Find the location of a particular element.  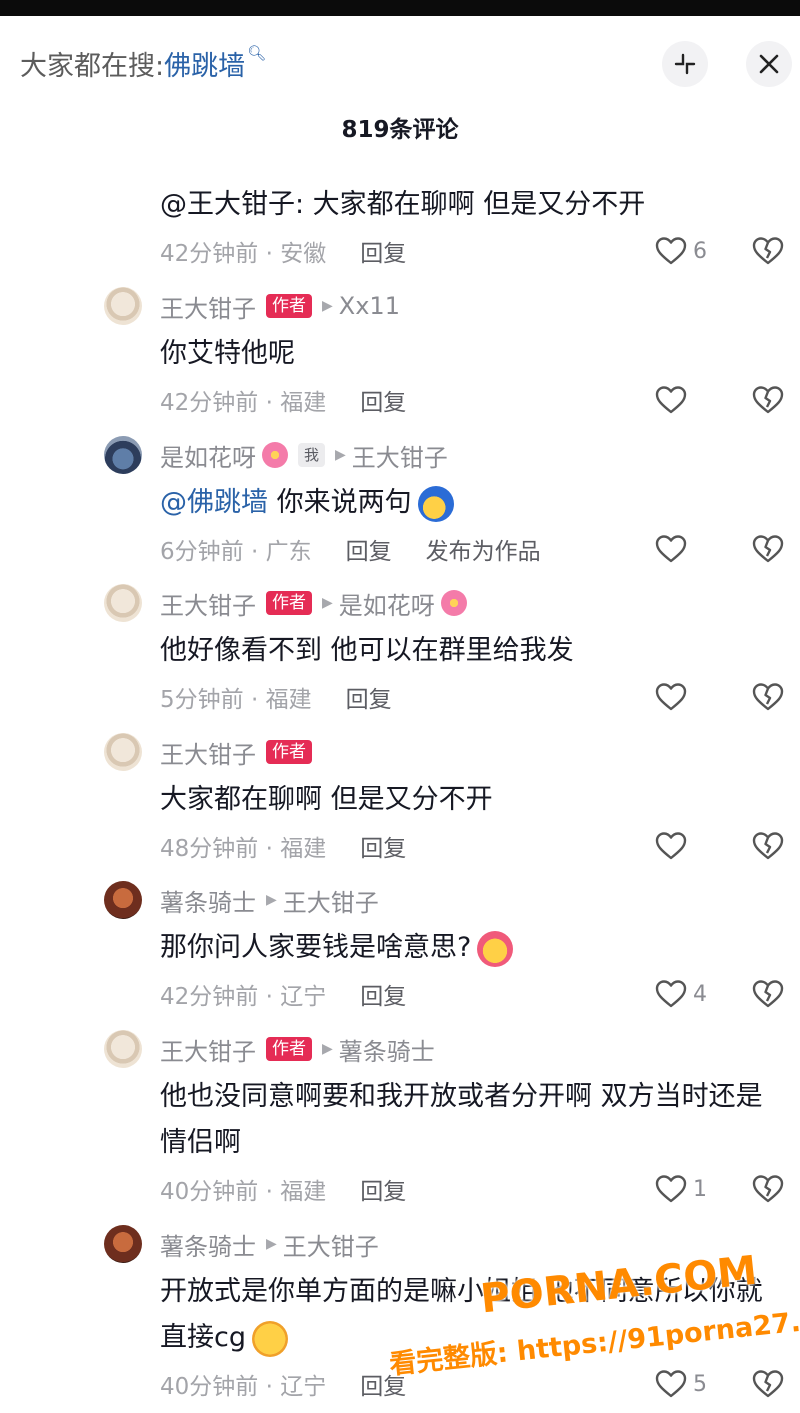

comment-meta: 48分钟前 · 福建 回复 is located at coordinates (283, 846).